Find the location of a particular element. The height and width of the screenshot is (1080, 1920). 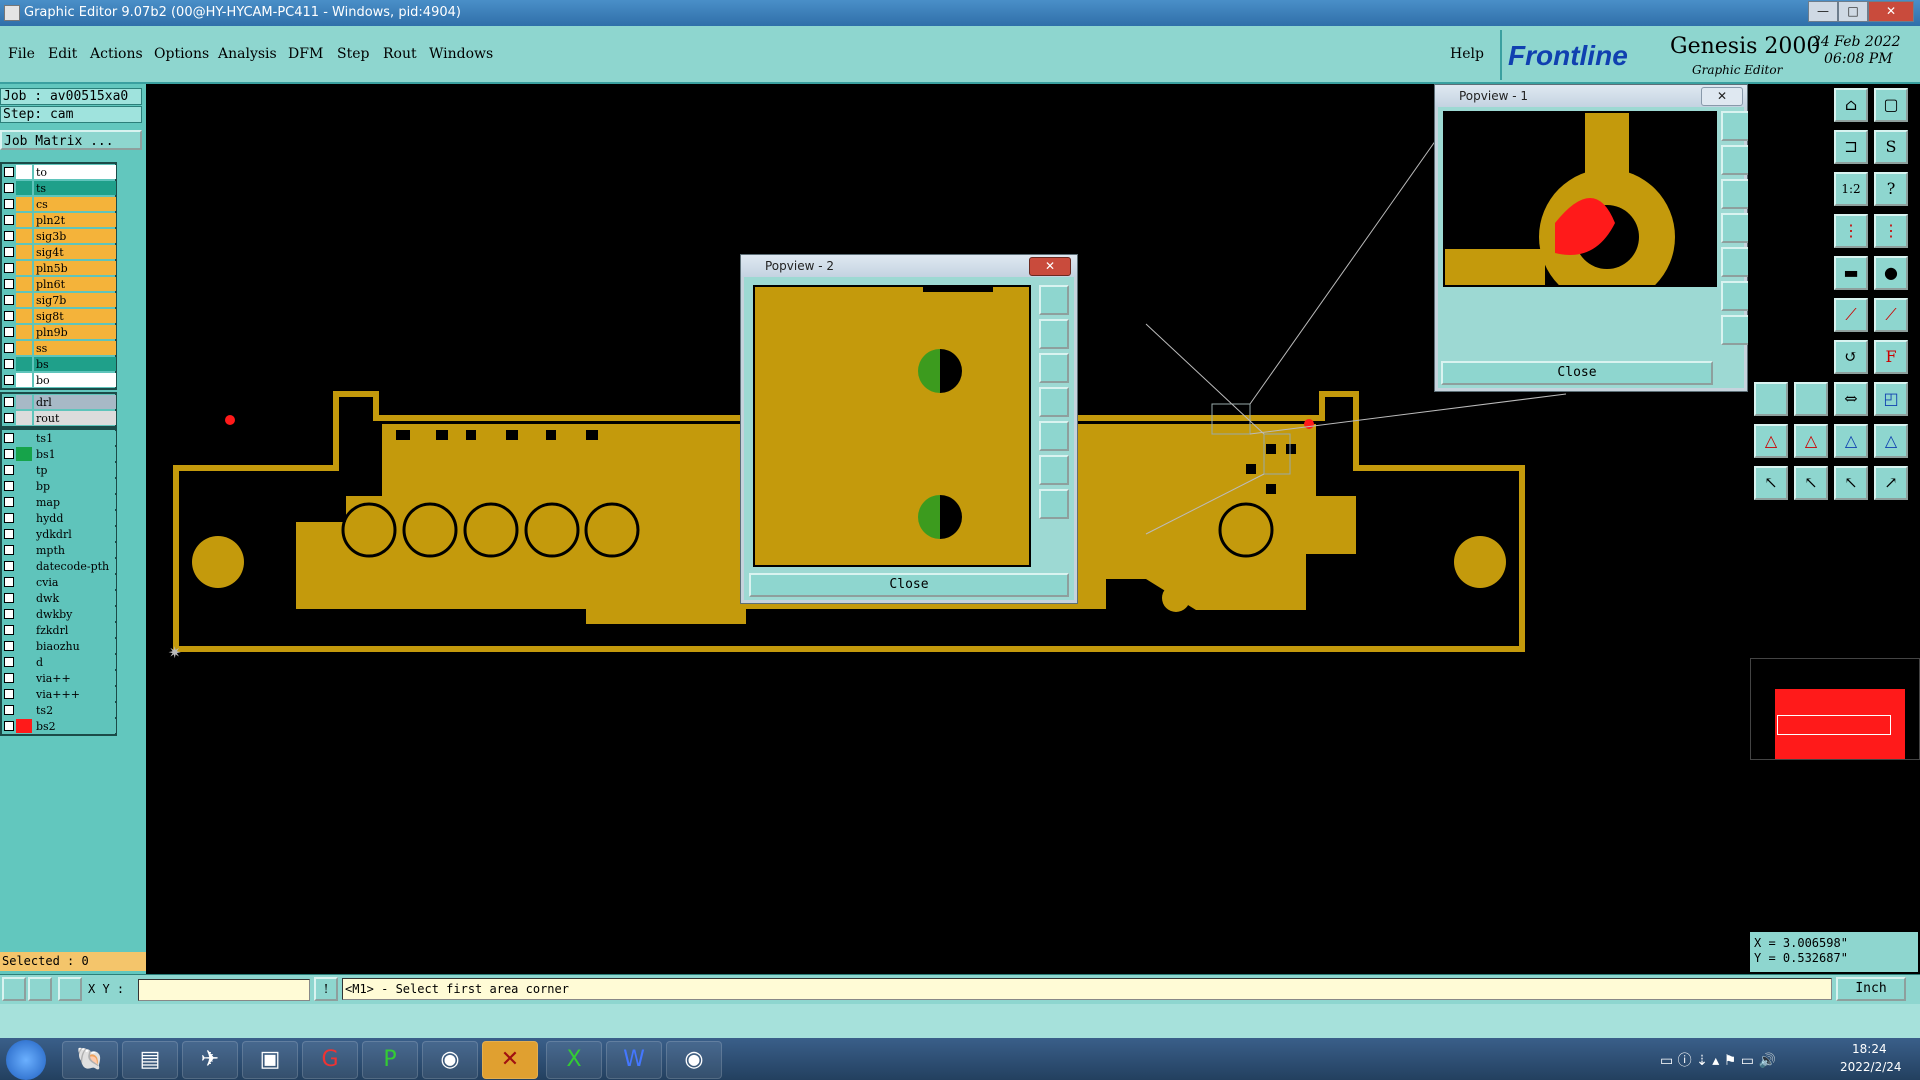

pv2-center-icon is located at coordinates (1054, 470).